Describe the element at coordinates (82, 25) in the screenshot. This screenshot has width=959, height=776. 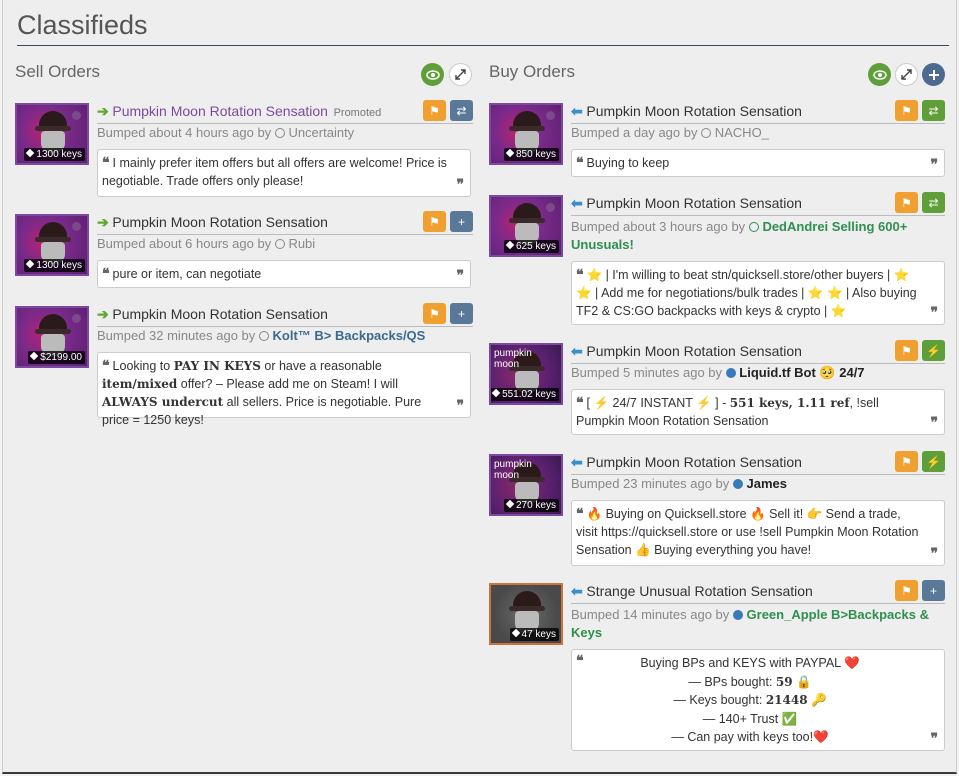
I see `page-title: Classifieds` at that location.